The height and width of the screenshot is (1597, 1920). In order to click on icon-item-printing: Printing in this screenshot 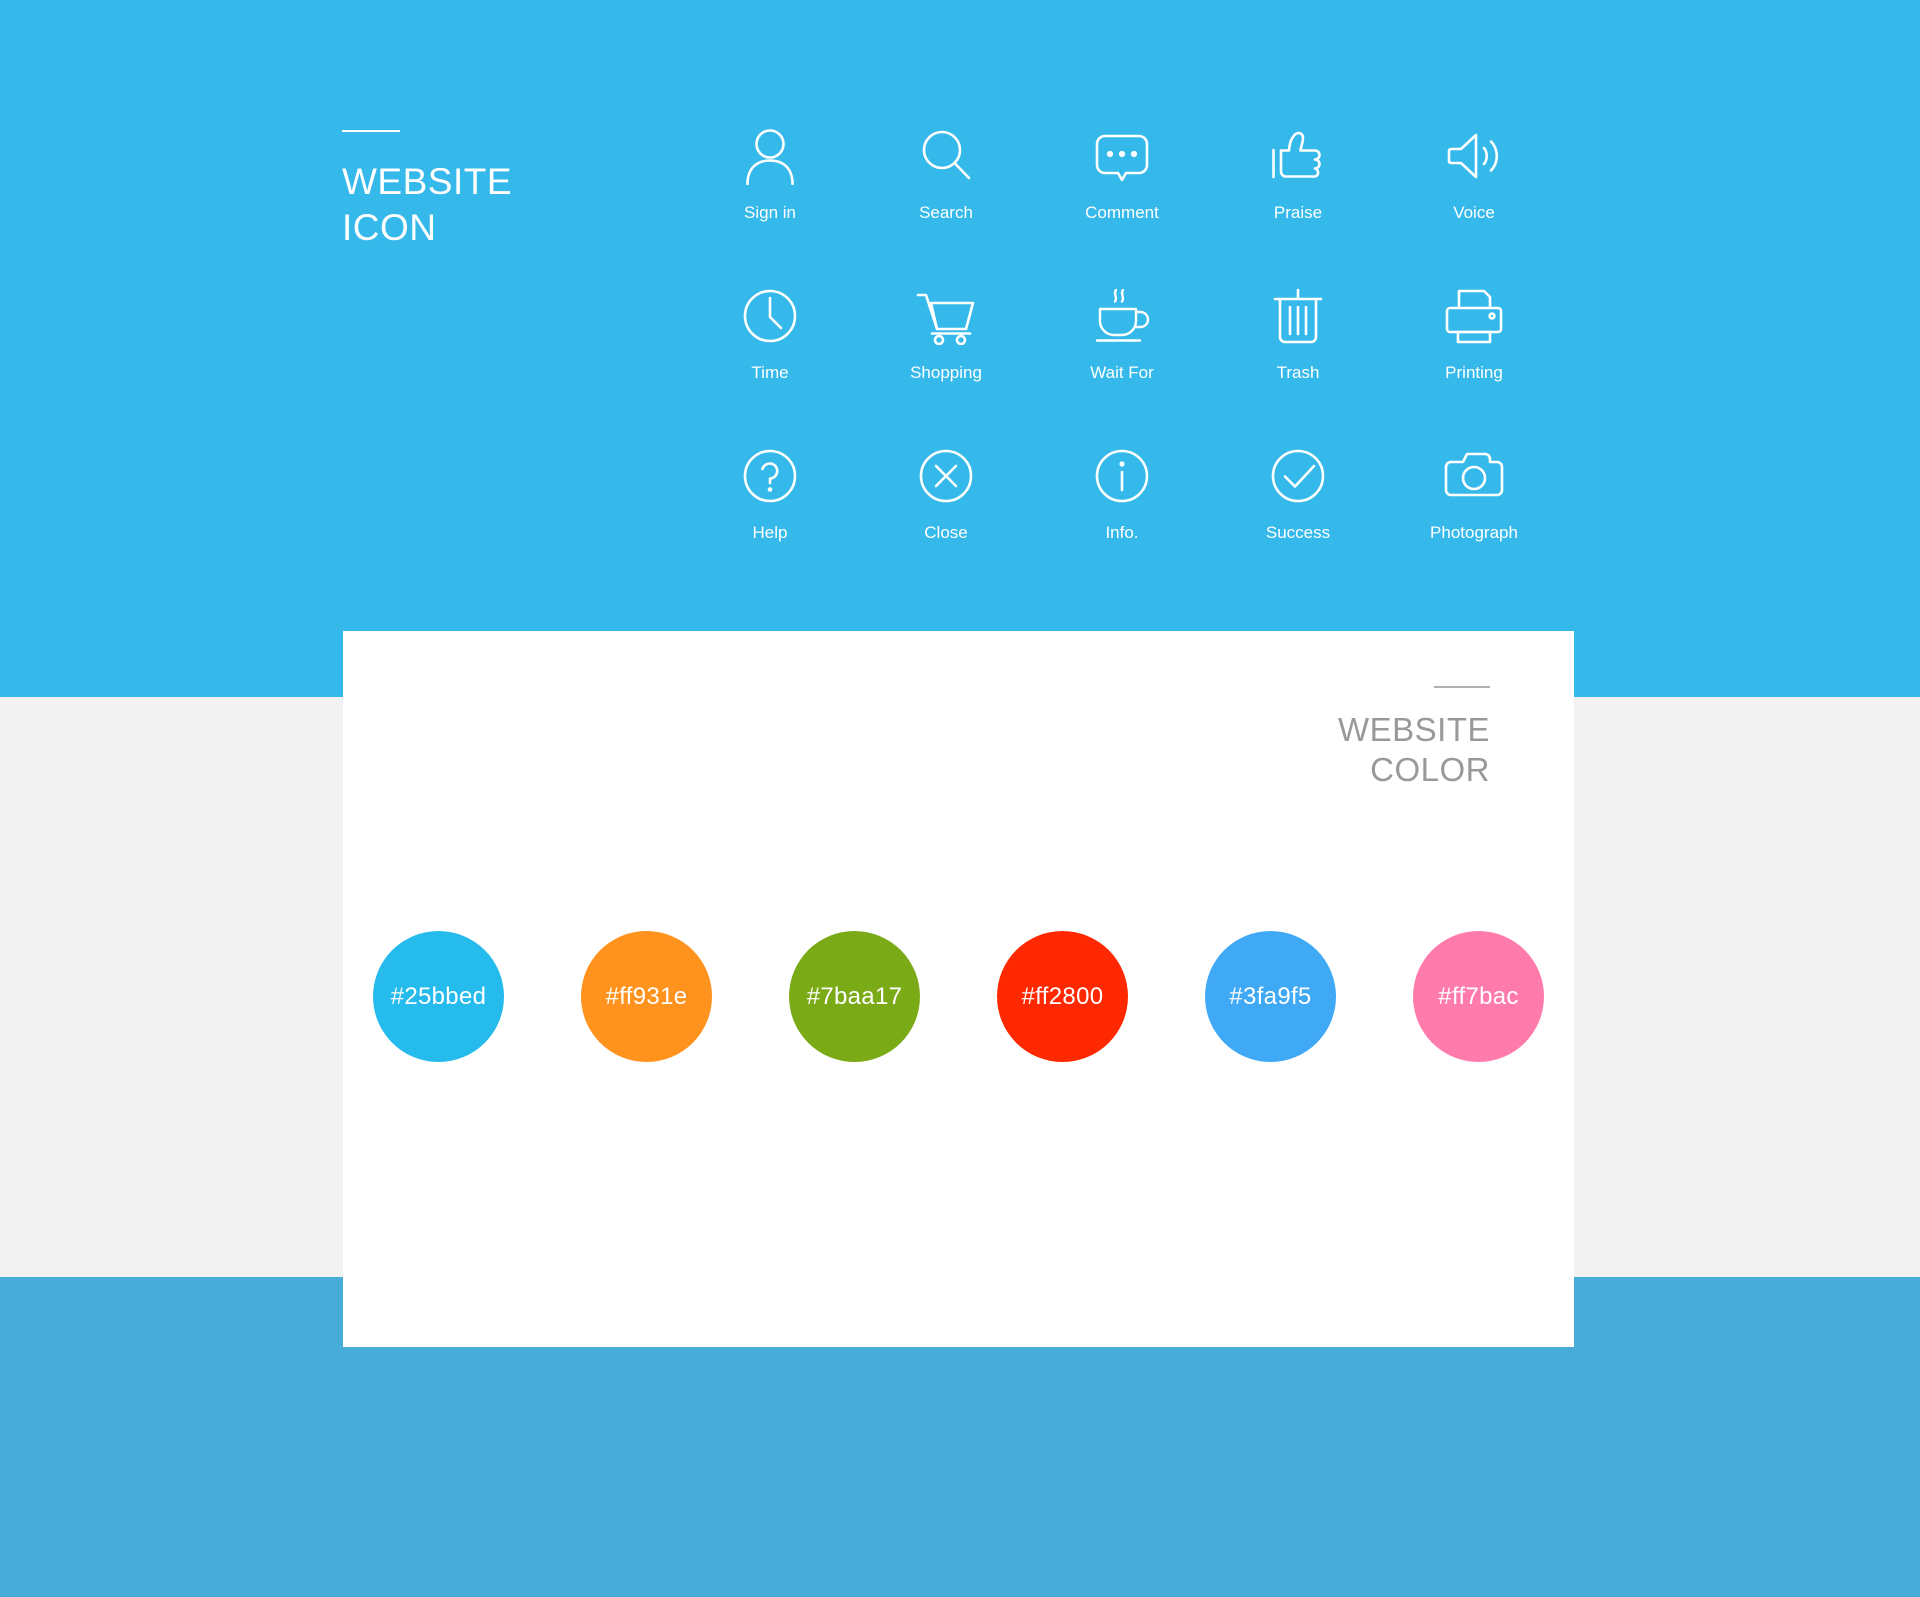, I will do `click(1474, 334)`.